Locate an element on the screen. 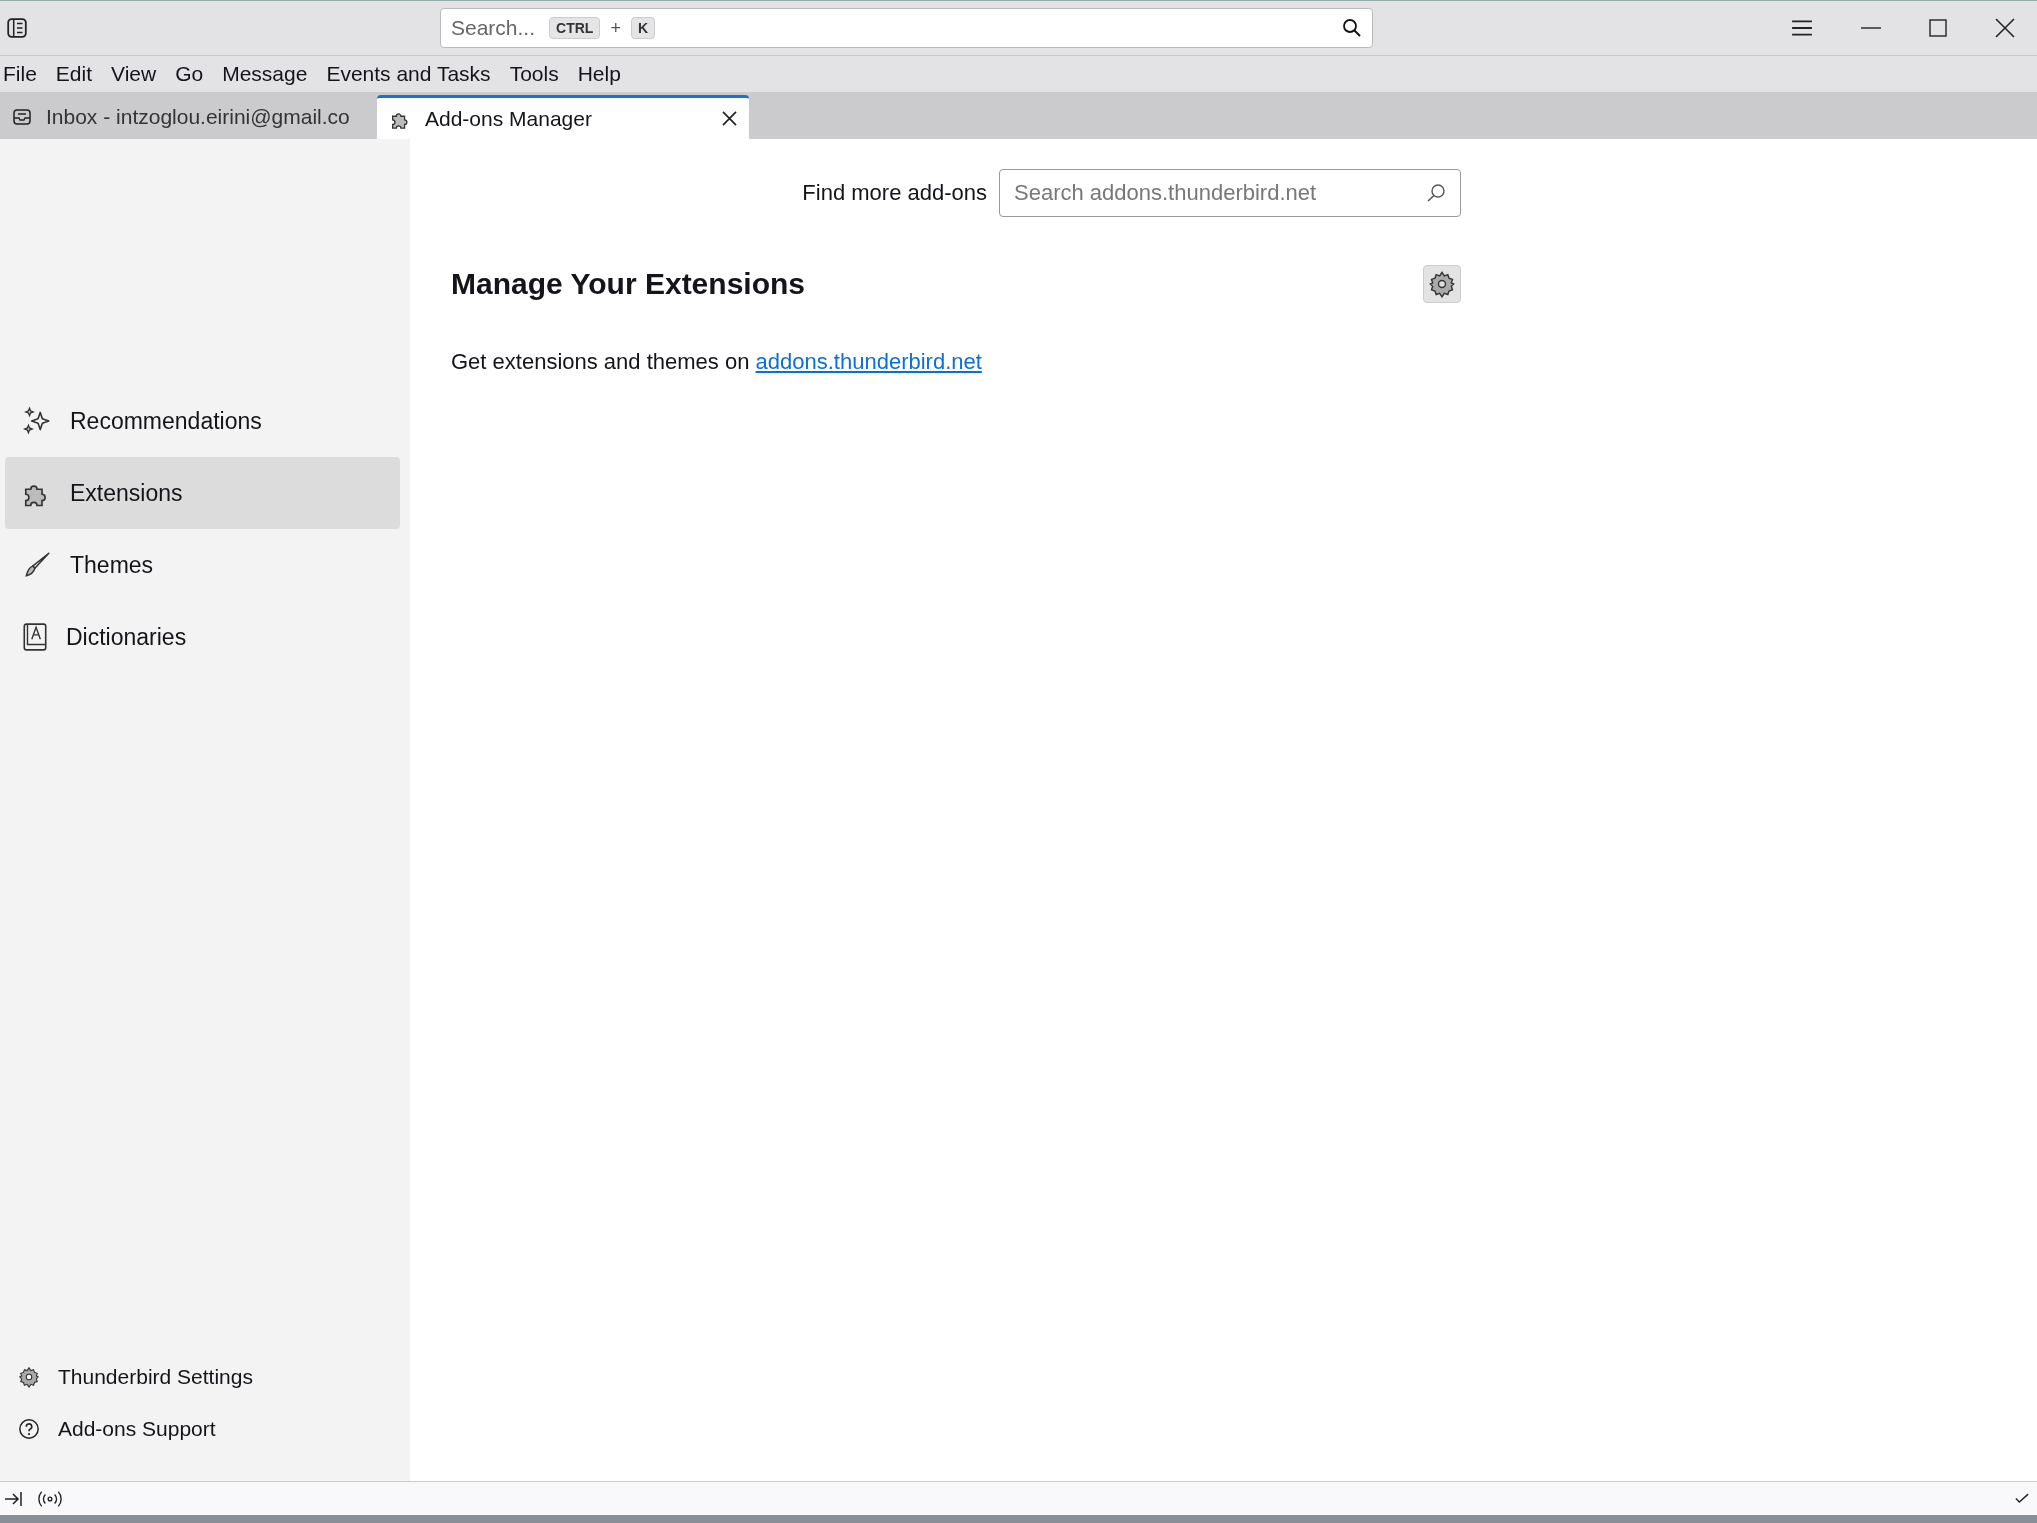 The width and height of the screenshot is (2037, 1523). sidebar-item: Extensions is located at coordinates (202, 493).